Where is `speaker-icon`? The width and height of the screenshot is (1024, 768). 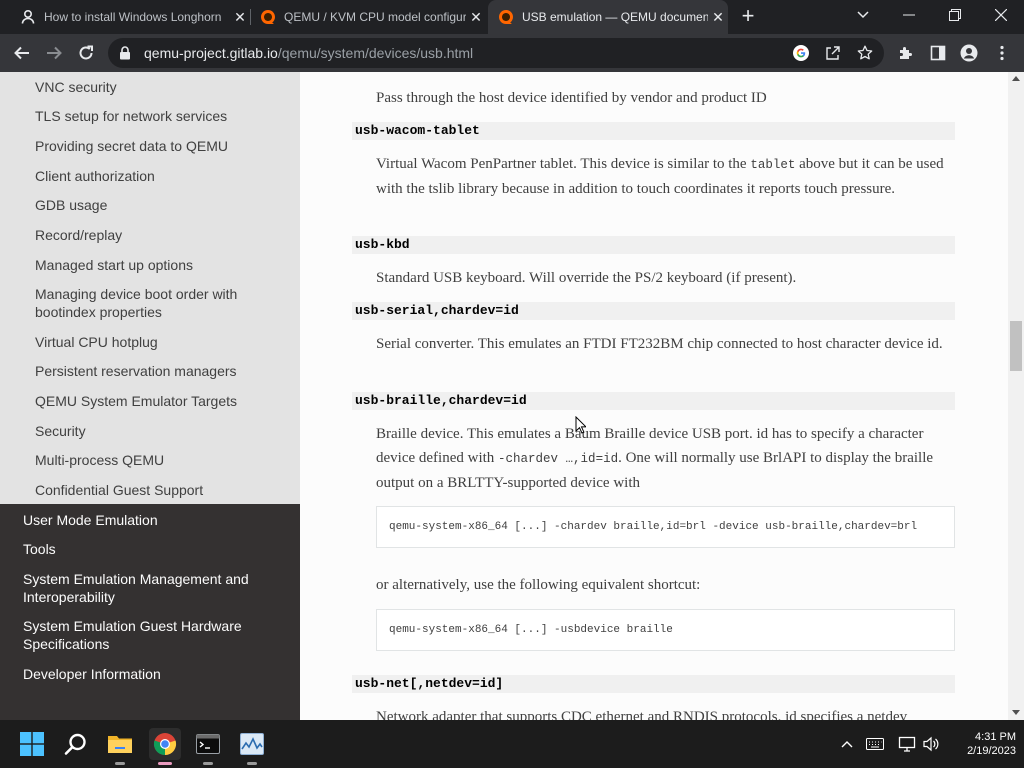 speaker-icon is located at coordinates (931, 744).